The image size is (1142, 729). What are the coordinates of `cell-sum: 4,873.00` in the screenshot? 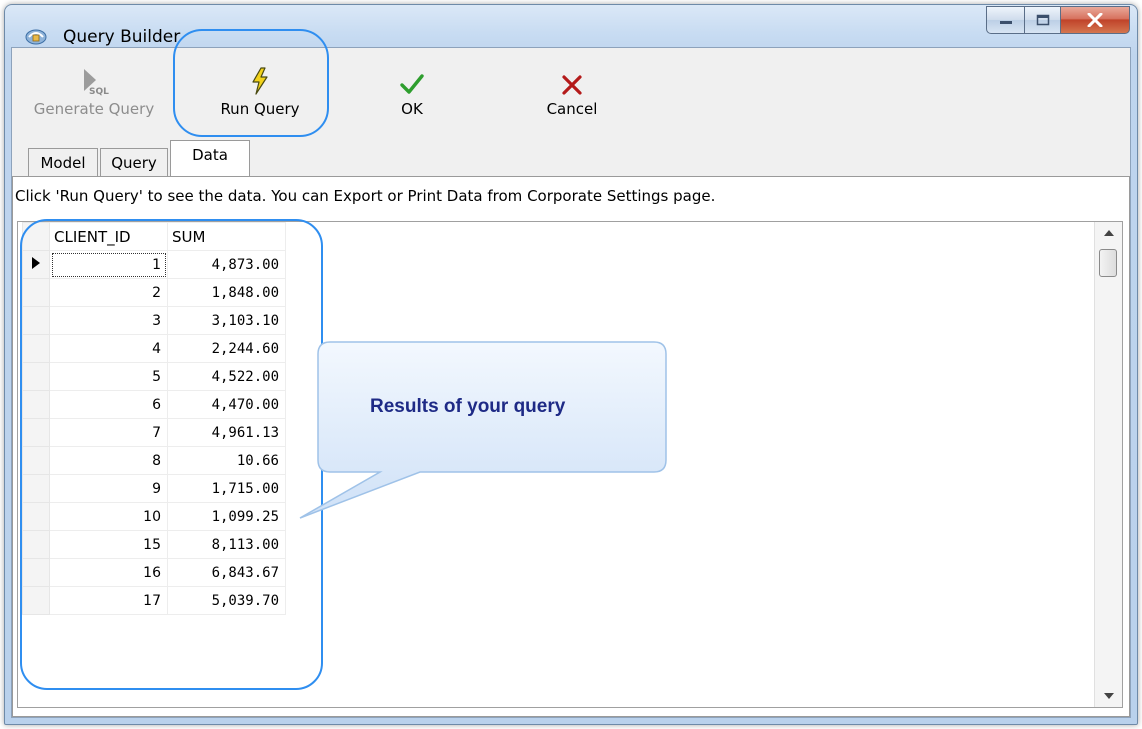 It's located at (226, 264).